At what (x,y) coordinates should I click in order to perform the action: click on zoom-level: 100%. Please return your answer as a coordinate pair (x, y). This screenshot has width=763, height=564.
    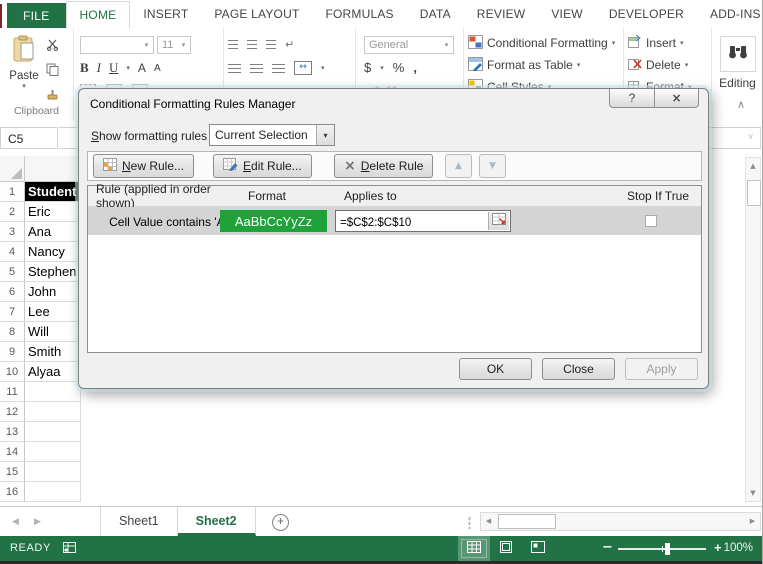
    Looking at the image, I should click on (738, 548).